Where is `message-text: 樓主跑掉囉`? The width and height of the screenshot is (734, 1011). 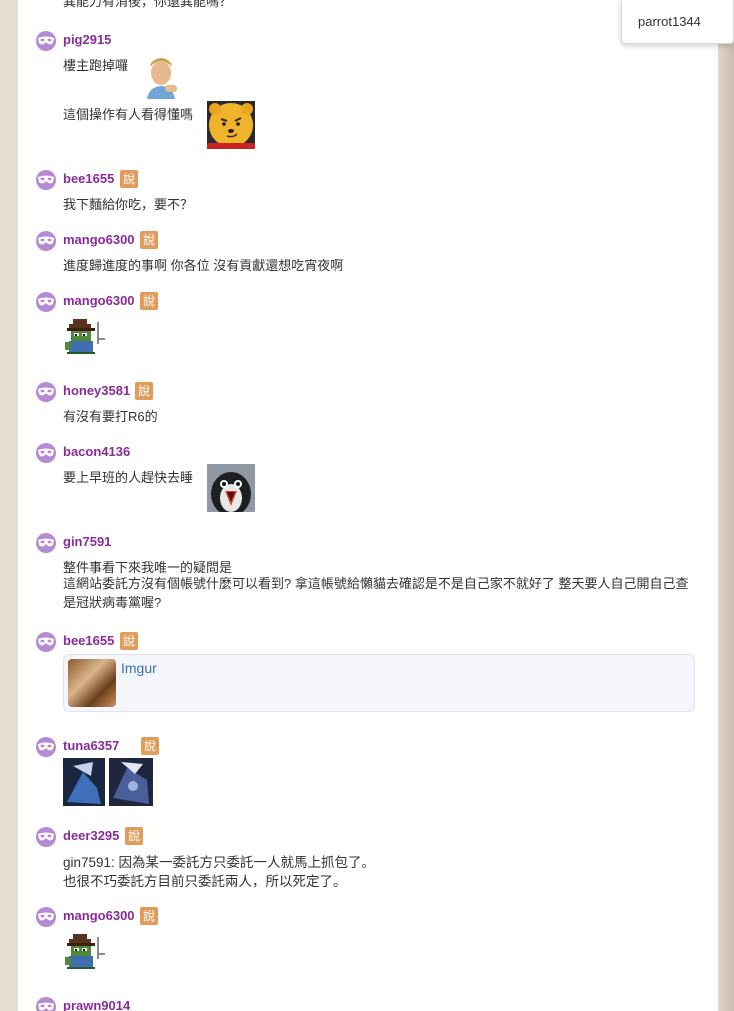
message-text: 樓主跑掉囉 is located at coordinates (96, 65).